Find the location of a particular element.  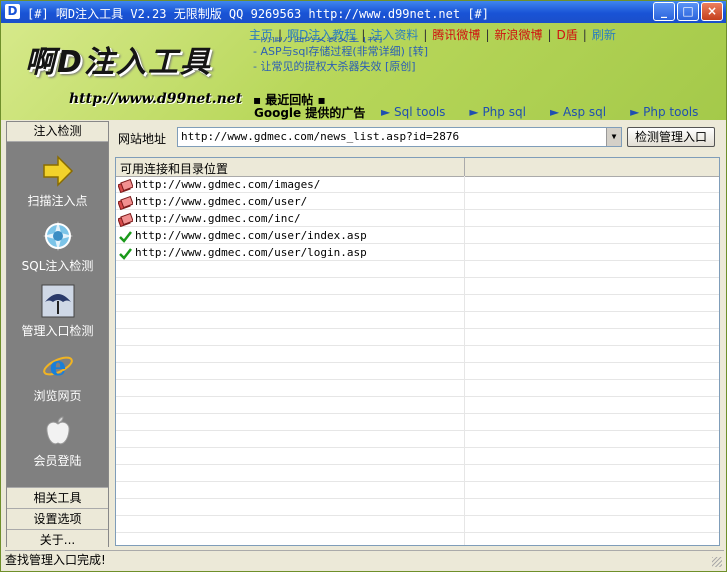

php-sql-link: ► Php sql is located at coordinates (497, 112).